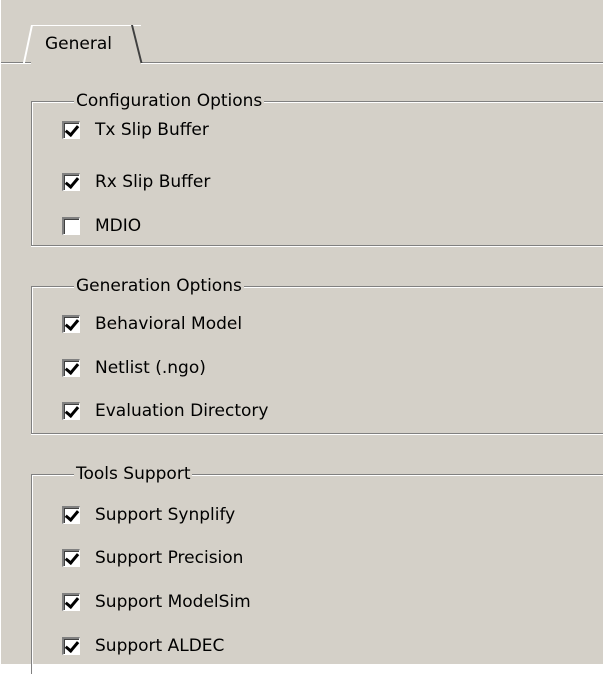 Image resolution: width=603 pixels, height=674 pixels. Describe the element at coordinates (152, 182) in the screenshot. I see `rx-slip-buffer-label: Rx Slip Buffer` at that location.